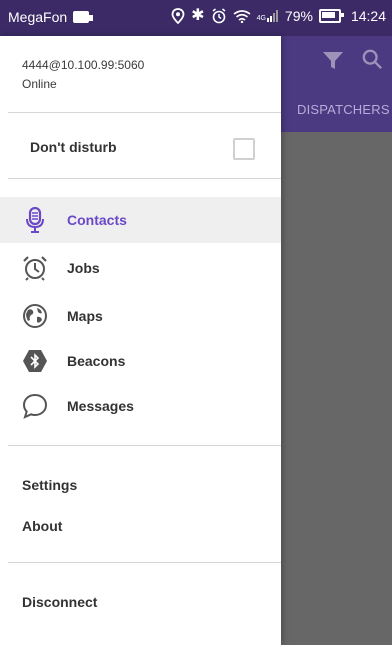 The image size is (392, 645). What do you see at coordinates (140, 361) in the screenshot?
I see `menu-item-beacons: Beacons` at bounding box center [140, 361].